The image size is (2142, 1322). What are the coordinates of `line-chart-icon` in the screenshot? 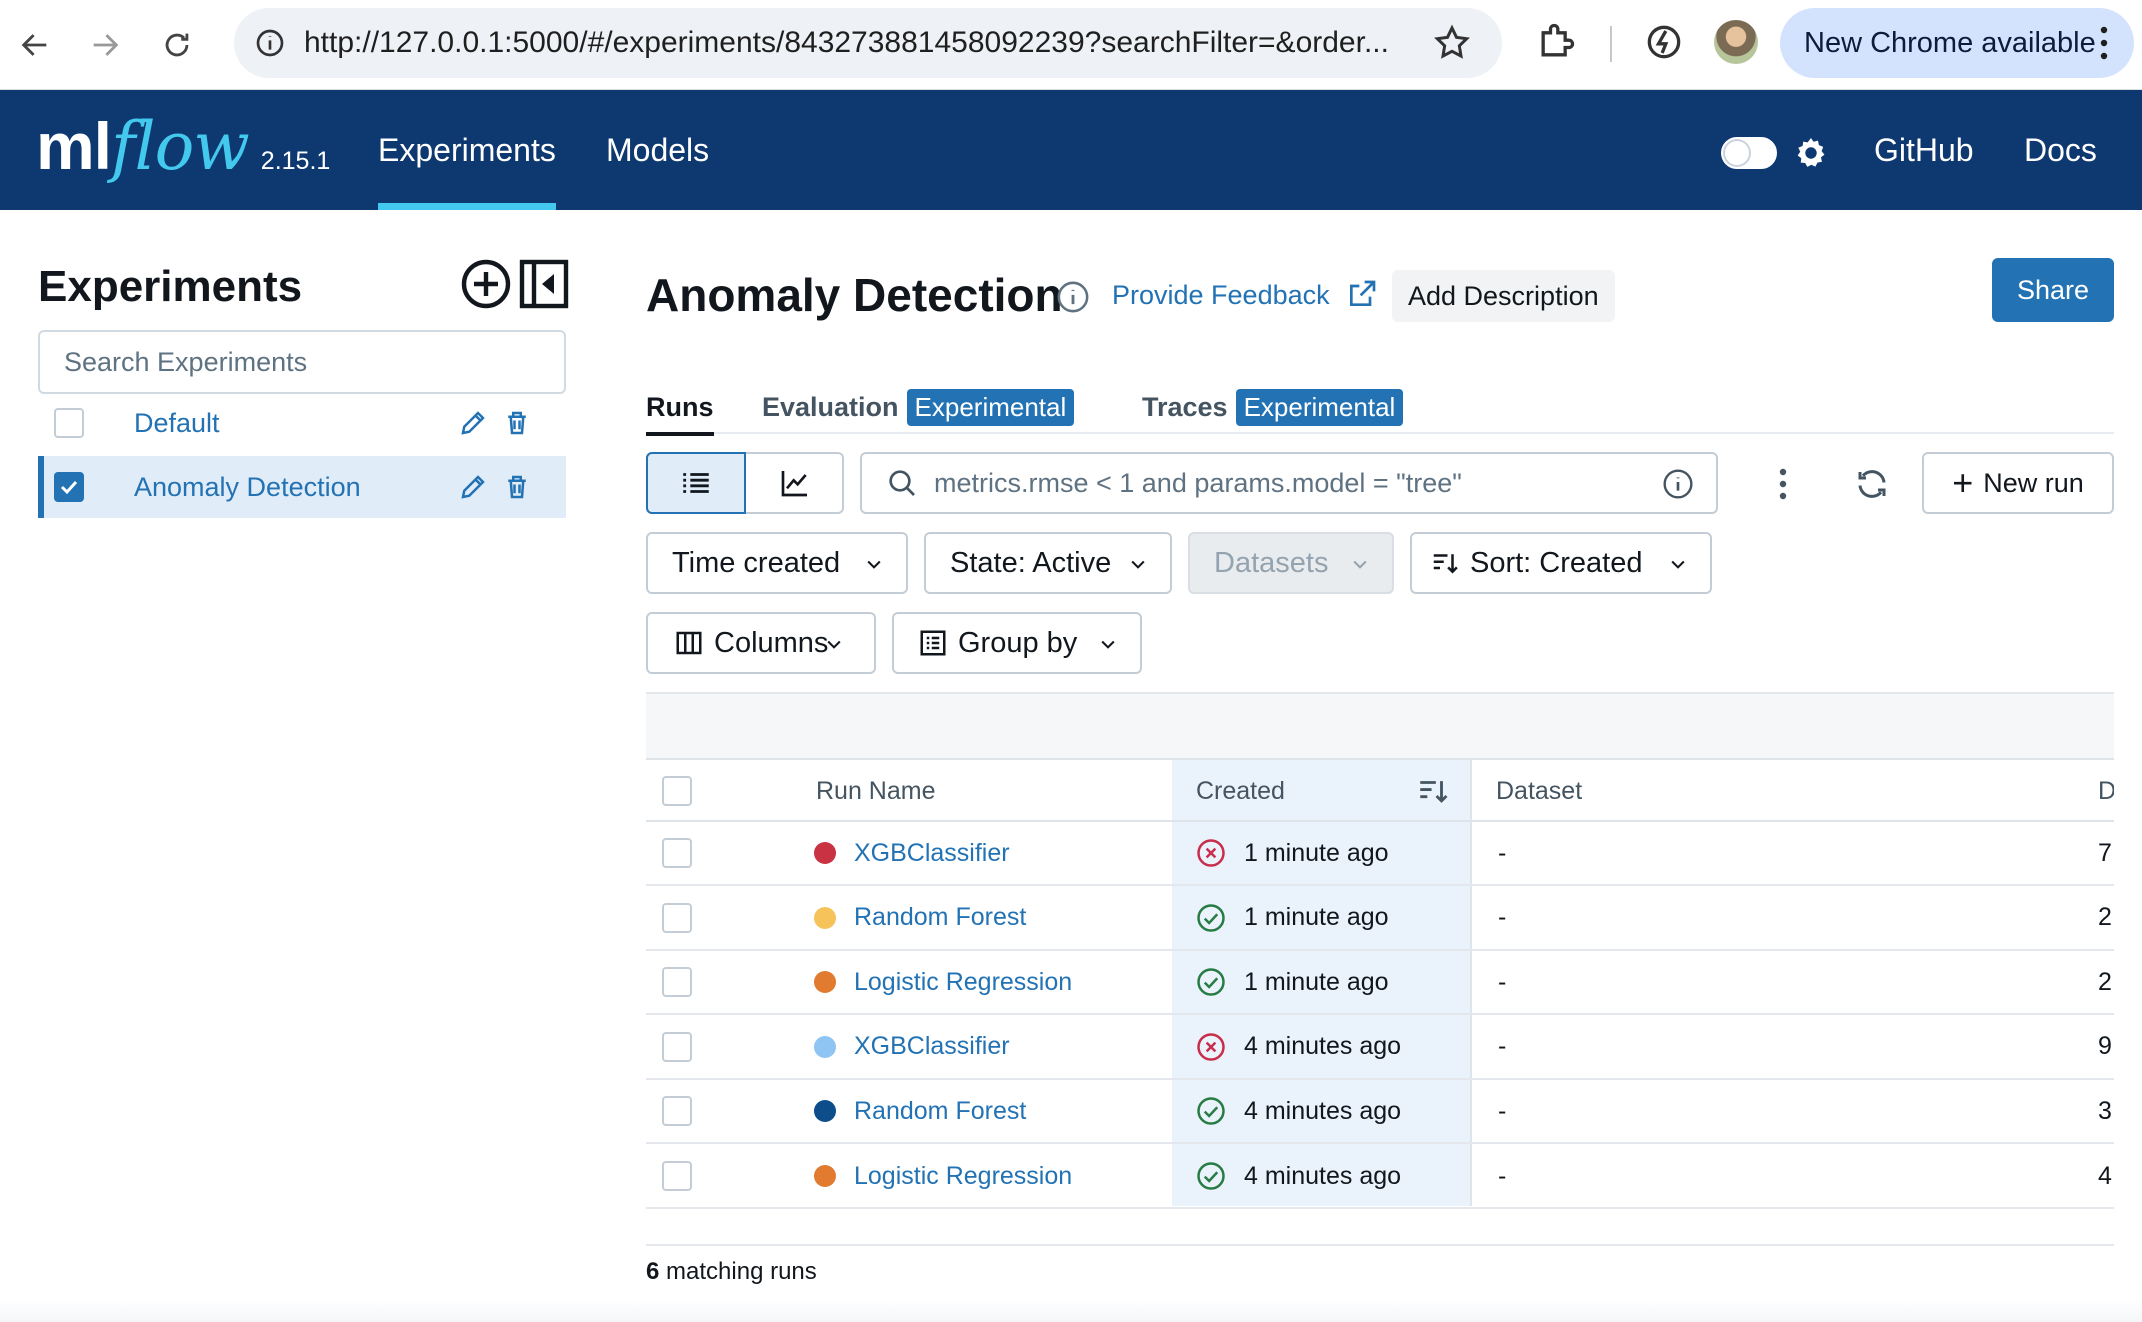 It's located at (794, 484).